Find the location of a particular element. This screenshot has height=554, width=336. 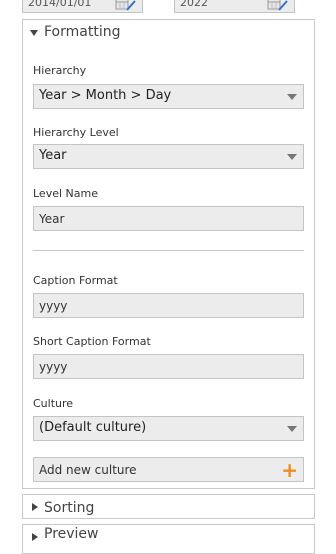

hierarchy-level-value: Year is located at coordinates (53, 155).